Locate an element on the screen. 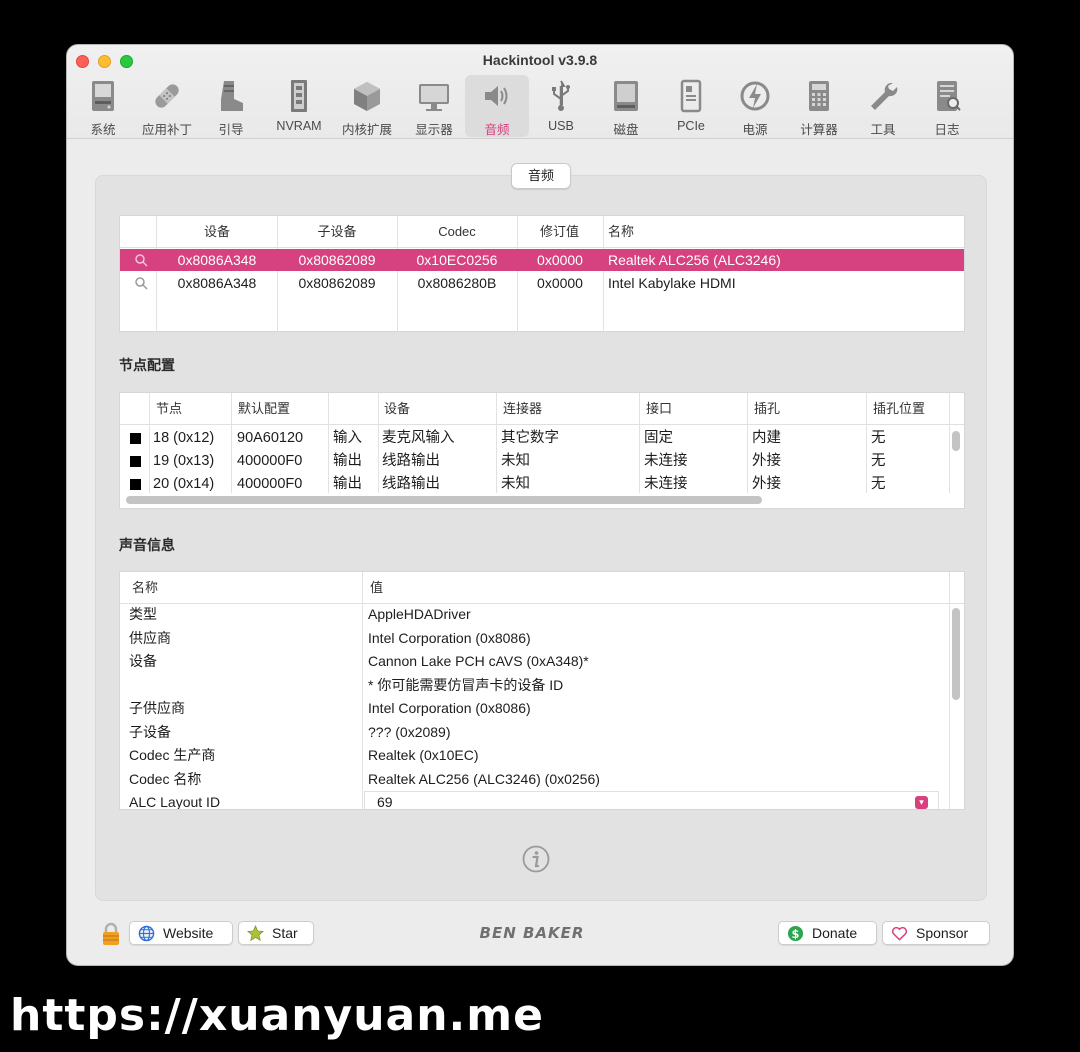 The image size is (1080, 1052). tab-label: 计算器 is located at coordinates (819, 130).